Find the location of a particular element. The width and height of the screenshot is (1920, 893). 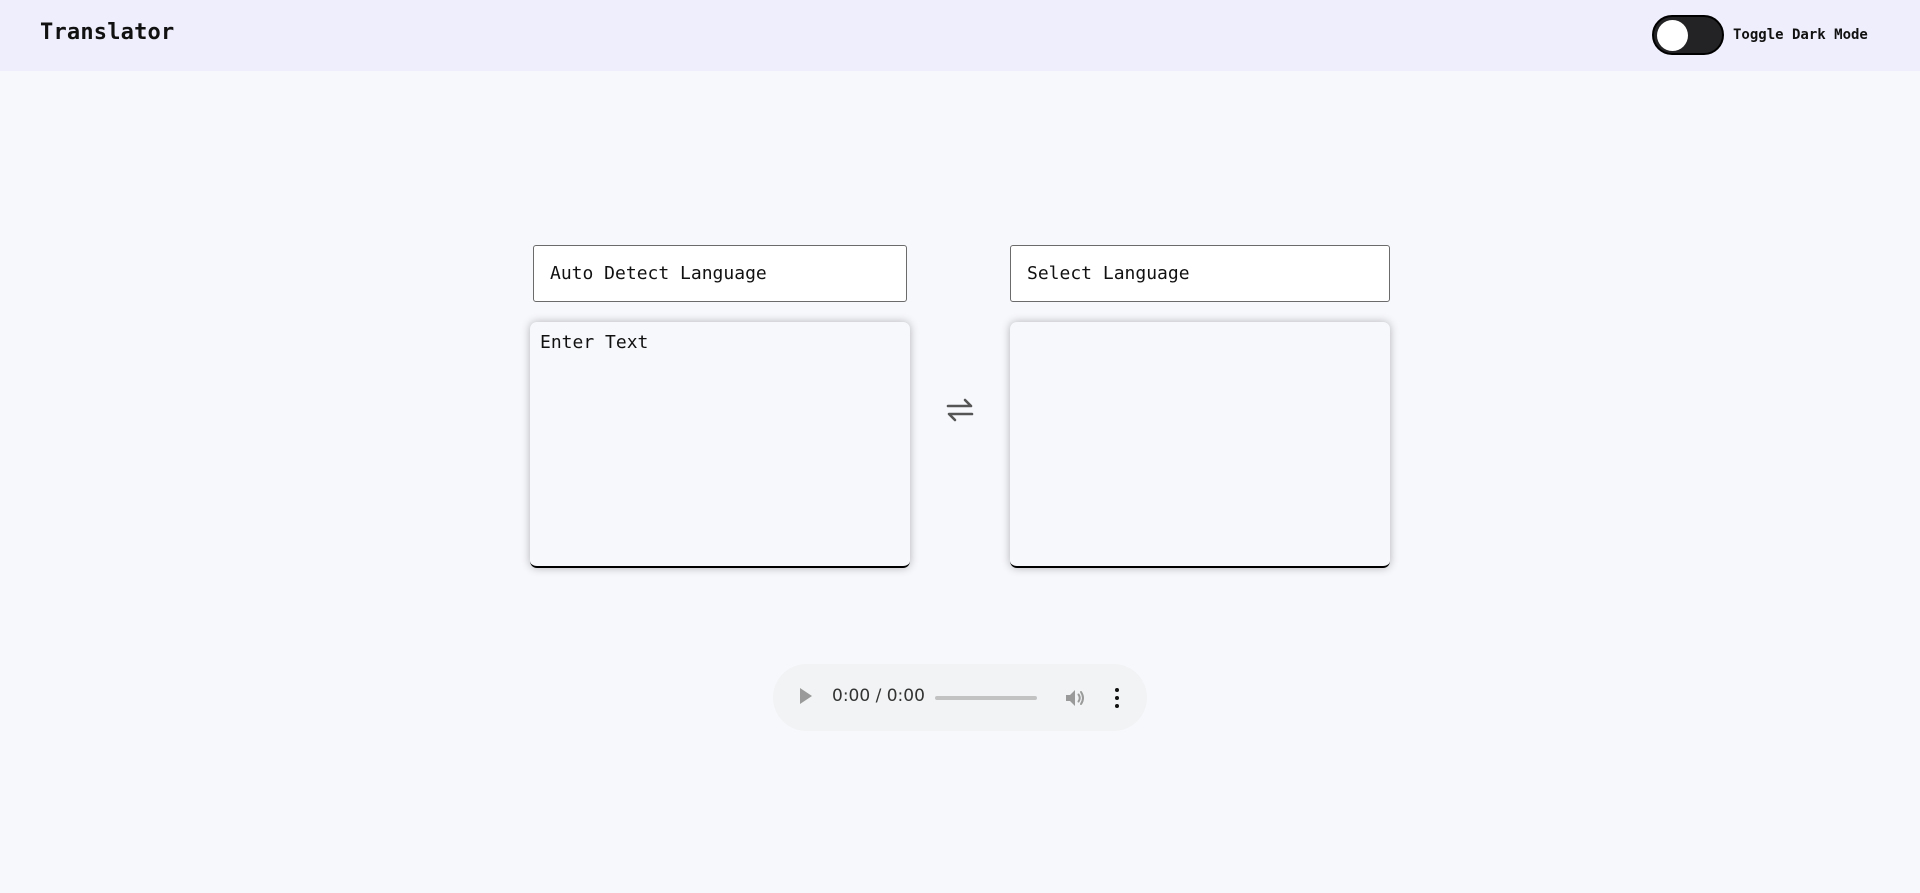

app-title: Translator is located at coordinates (107, 32).